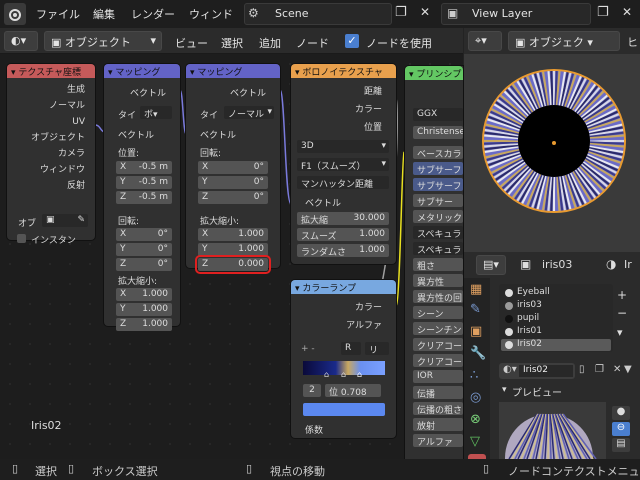  I want to click on metric-dropdown: マンハッタン距離, so click(343, 182).